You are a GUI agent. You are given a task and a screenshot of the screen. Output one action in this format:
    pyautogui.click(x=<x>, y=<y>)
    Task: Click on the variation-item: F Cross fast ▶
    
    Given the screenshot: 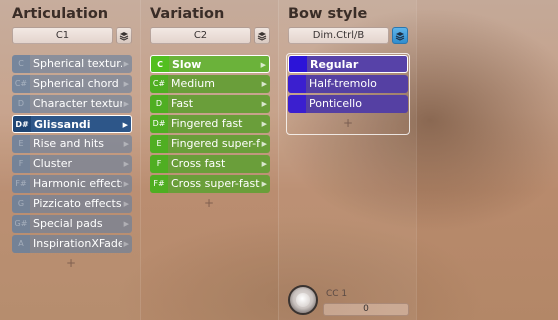 What is the action you would take?
    pyautogui.click(x=210, y=164)
    